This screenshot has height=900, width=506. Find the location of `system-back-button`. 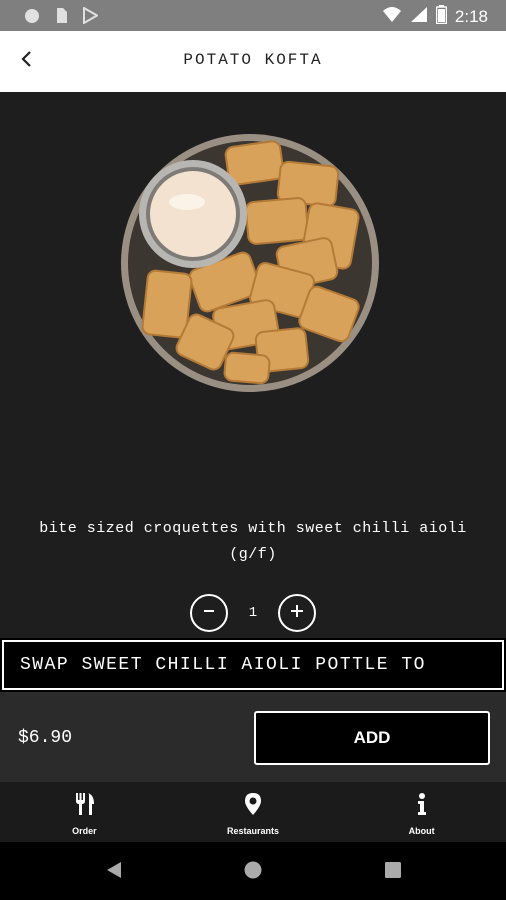

system-back-button is located at coordinates (114, 872).